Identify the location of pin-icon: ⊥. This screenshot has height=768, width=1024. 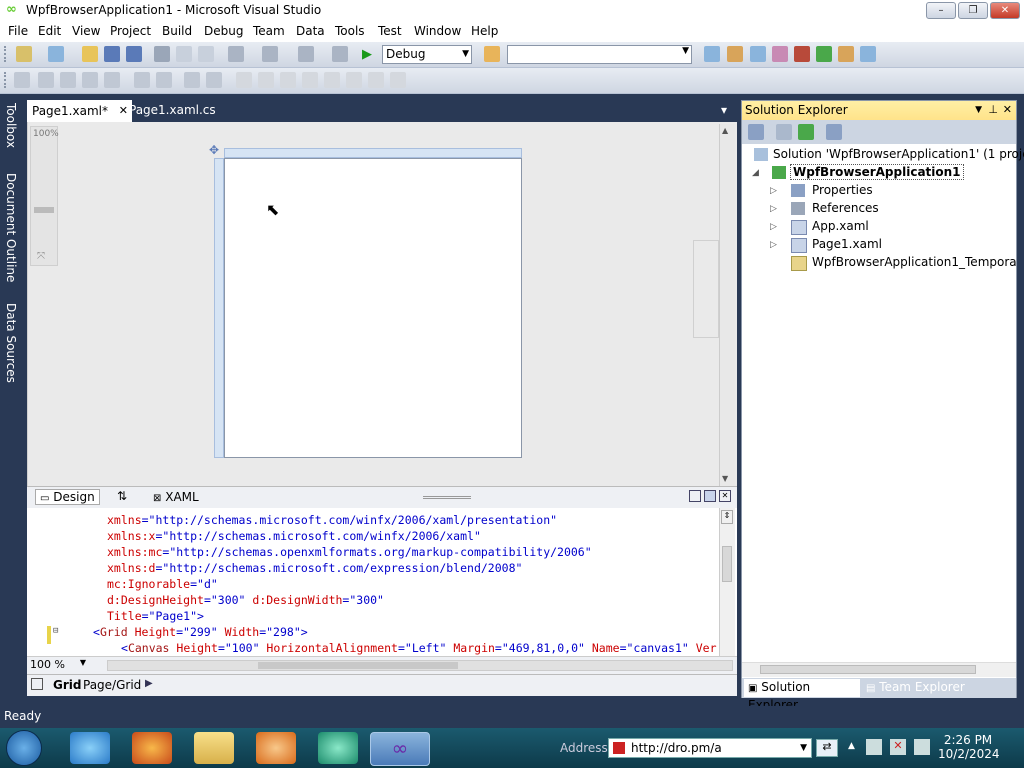
(993, 110).